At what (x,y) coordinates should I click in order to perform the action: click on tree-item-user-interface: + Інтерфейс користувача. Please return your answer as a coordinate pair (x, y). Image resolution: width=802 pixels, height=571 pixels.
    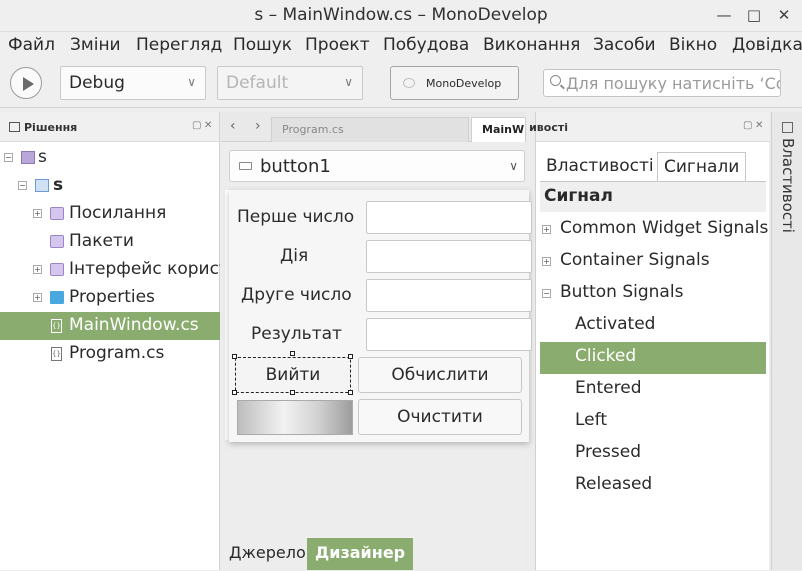
    Looking at the image, I should click on (110, 270).